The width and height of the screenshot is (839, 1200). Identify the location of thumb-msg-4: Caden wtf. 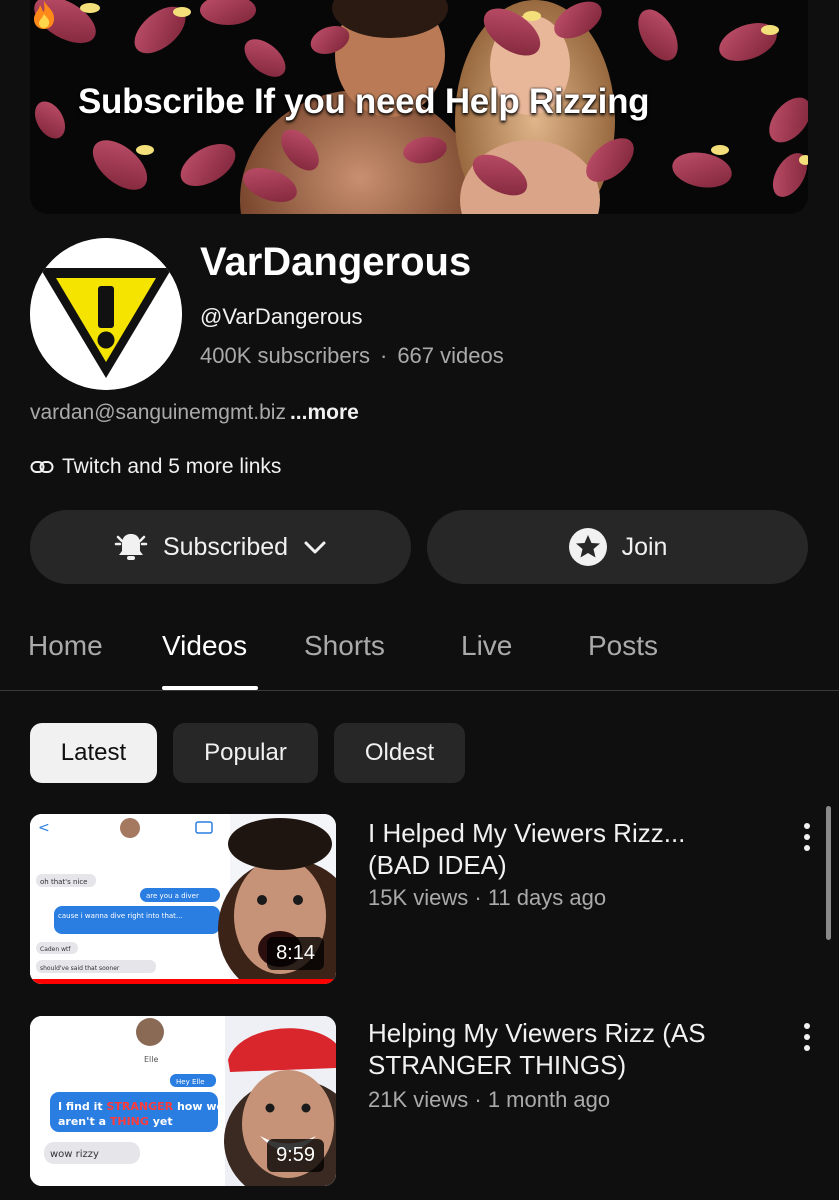
(55, 949).